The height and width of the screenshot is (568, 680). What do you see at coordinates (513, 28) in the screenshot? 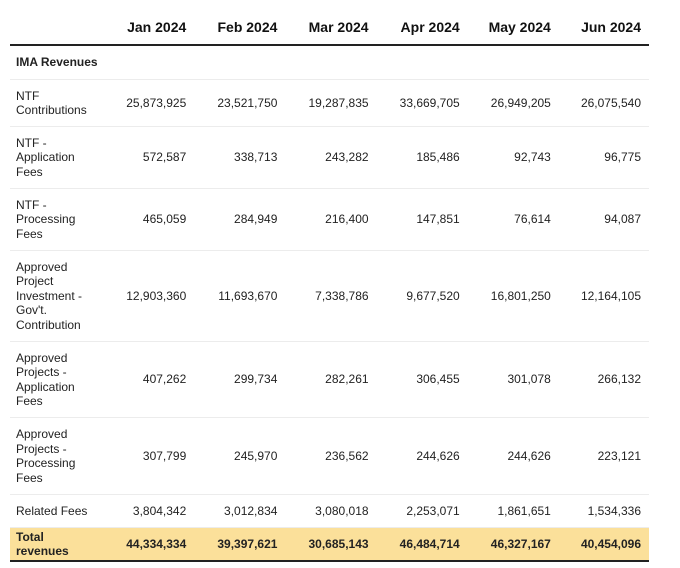
I see `column-header-may: May 2024` at bounding box center [513, 28].